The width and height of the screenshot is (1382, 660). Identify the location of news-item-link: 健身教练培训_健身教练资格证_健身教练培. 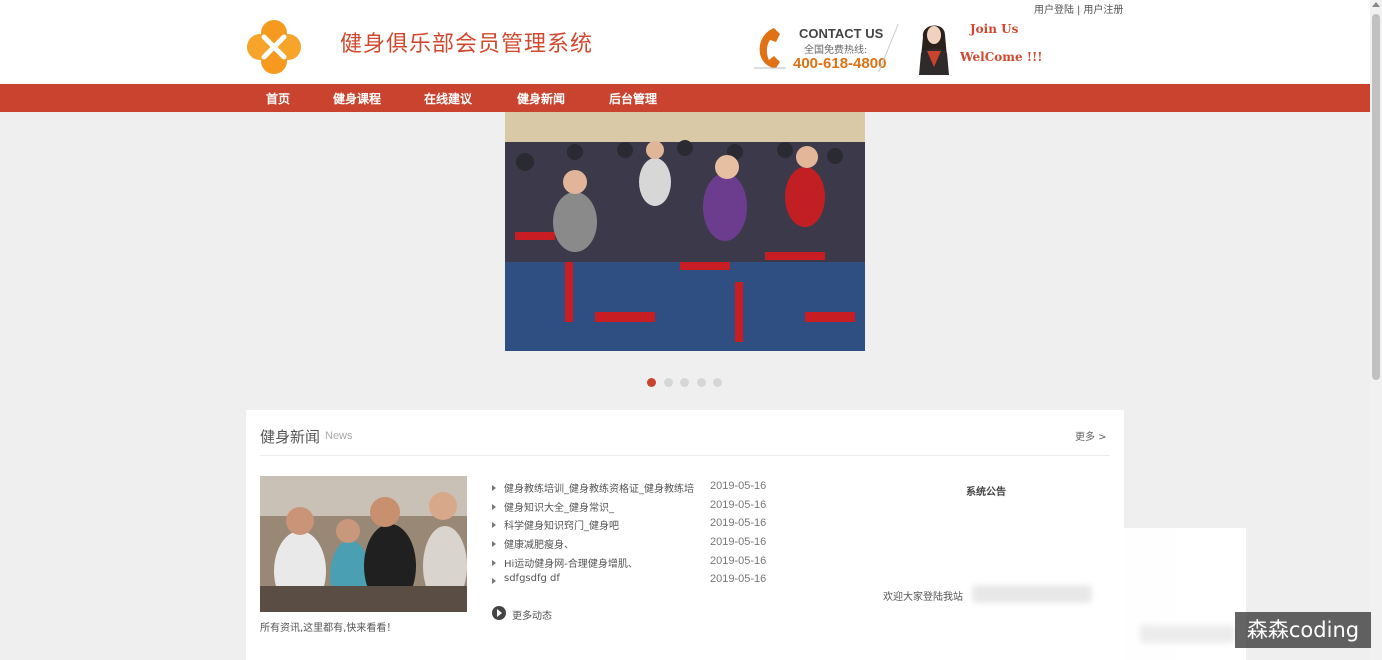
(602, 487).